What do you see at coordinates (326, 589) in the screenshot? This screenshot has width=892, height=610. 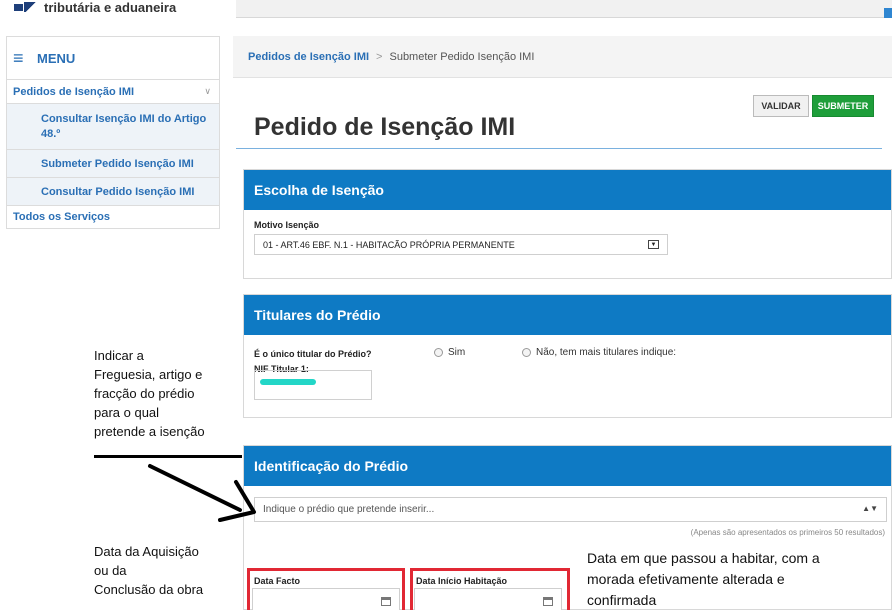 I see `highlight-data-facto` at bounding box center [326, 589].